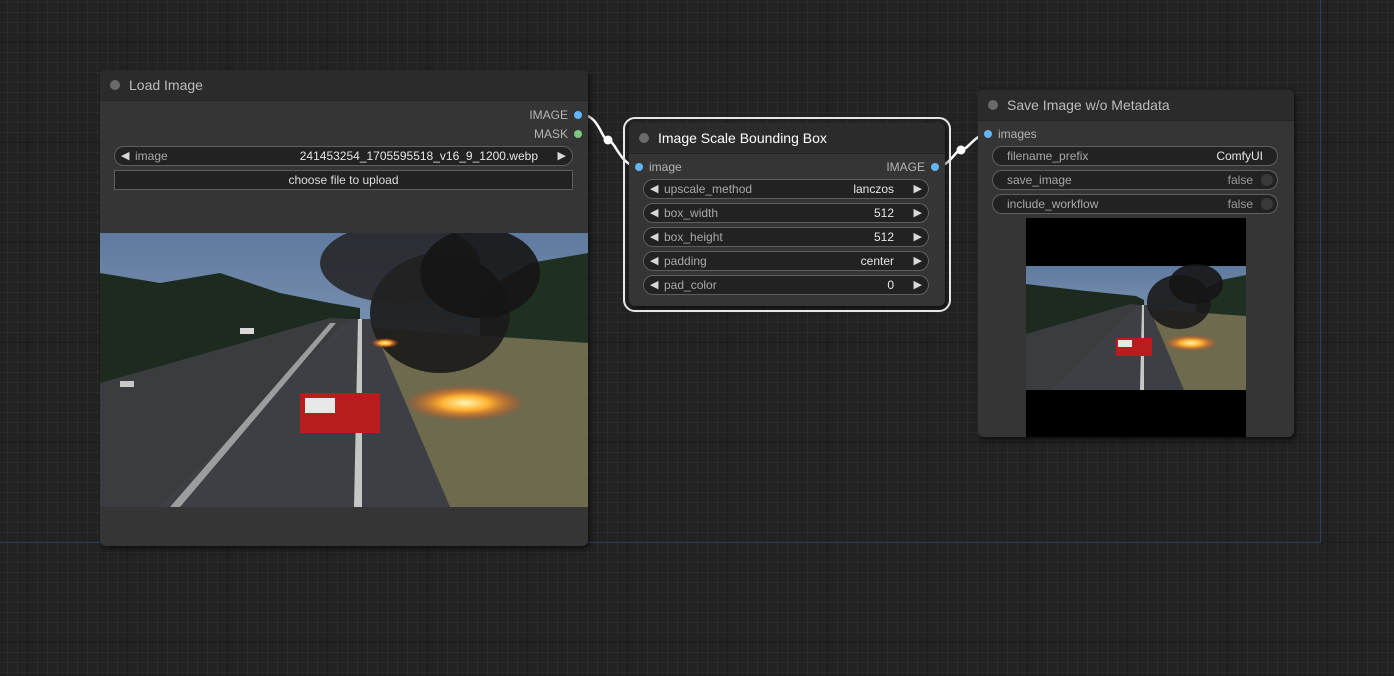  What do you see at coordinates (1135, 204) in the screenshot?
I see `include-workflow-toggle: include_workflow false` at bounding box center [1135, 204].